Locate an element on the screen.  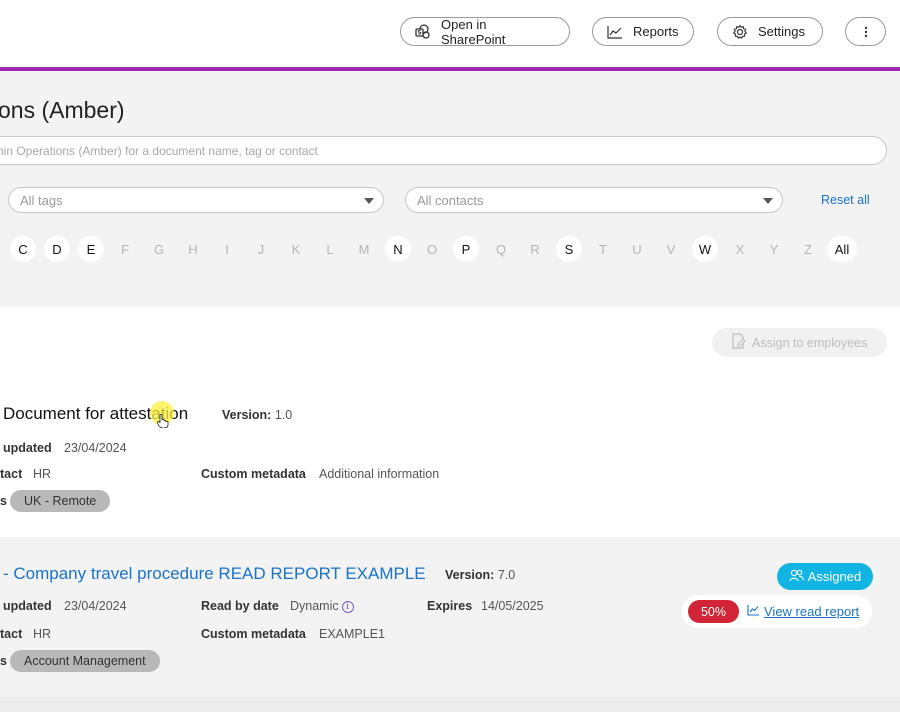
read-report-box: 50% View read report is located at coordinates (777, 611).